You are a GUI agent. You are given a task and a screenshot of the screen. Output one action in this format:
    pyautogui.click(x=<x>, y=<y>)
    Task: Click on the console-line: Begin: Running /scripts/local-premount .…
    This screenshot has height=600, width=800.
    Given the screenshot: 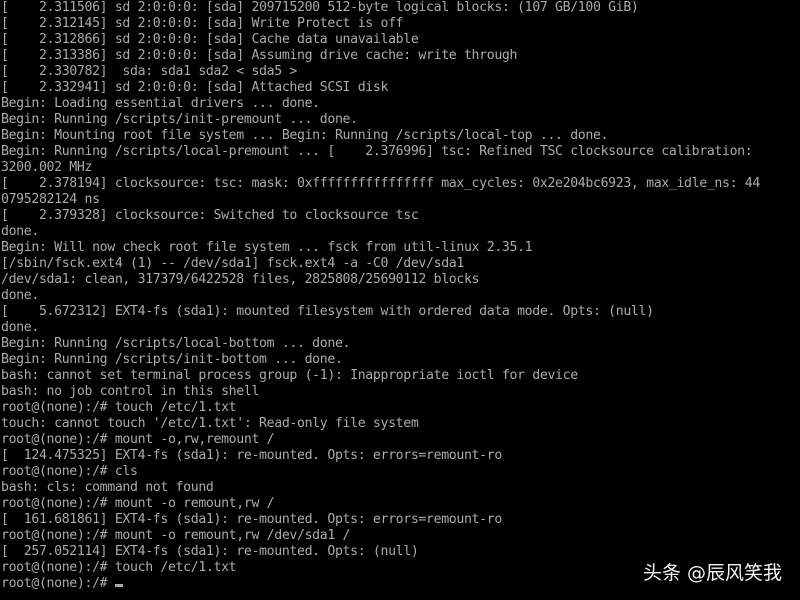 What is the action you would take?
    pyautogui.click(x=377, y=151)
    